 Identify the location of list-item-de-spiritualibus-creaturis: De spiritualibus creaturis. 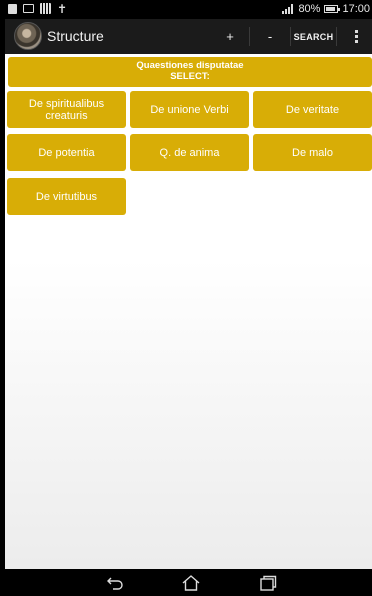
(66, 109).